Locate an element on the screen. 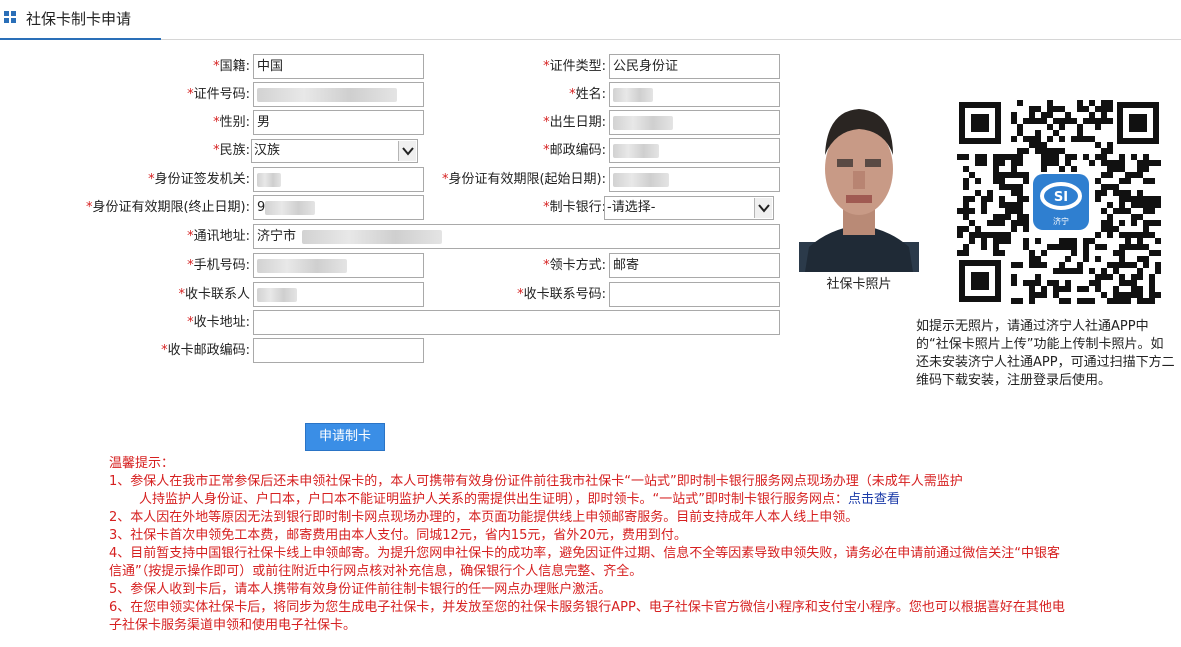 This screenshot has width=1181, height=647. svg-text: 济宁 is located at coordinates (1061, 221).